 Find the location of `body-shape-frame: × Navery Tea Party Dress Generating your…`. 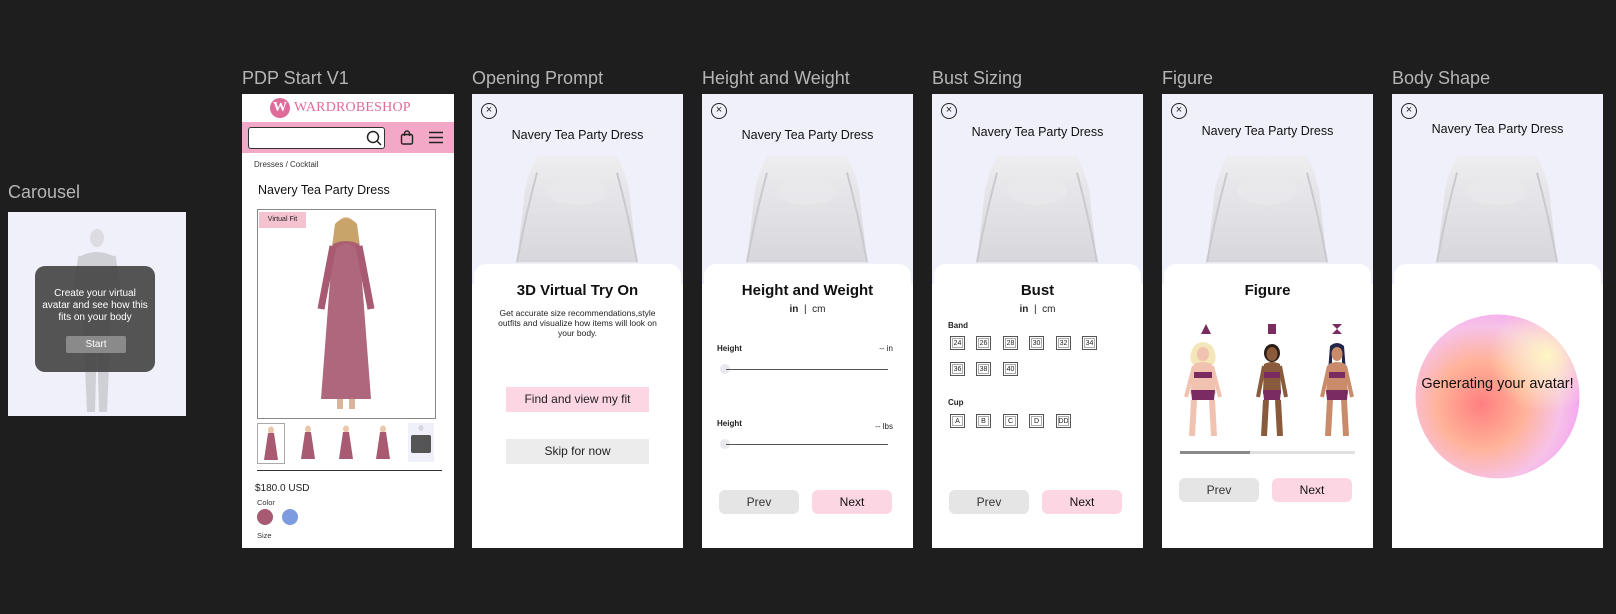

body-shape-frame: × Navery Tea Party Dress Generating your… is located at coordinates (1497, 321).